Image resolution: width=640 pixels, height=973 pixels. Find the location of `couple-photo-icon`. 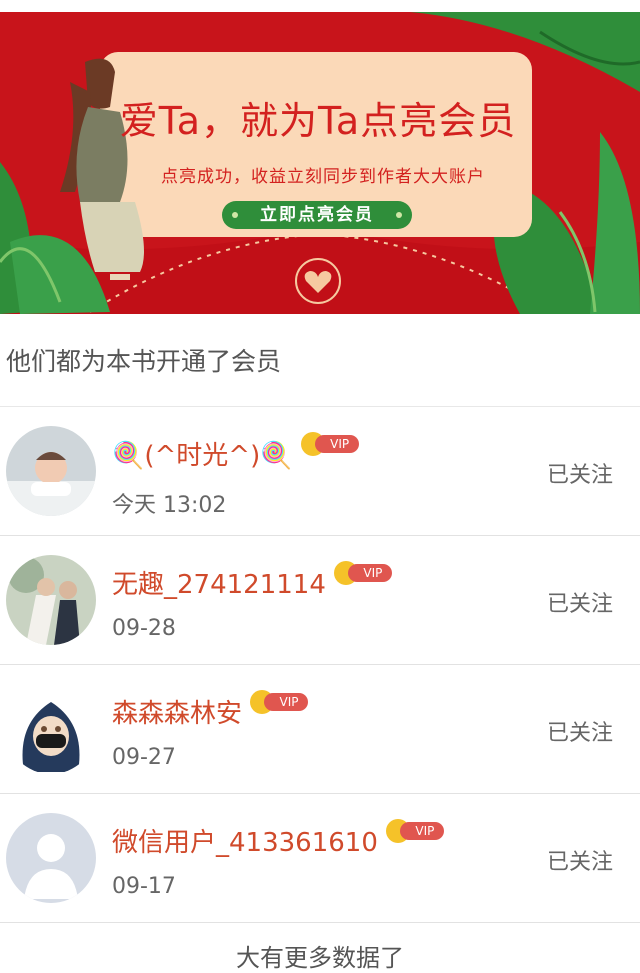

couple-photo-icon is located at coordinates (51, 600).